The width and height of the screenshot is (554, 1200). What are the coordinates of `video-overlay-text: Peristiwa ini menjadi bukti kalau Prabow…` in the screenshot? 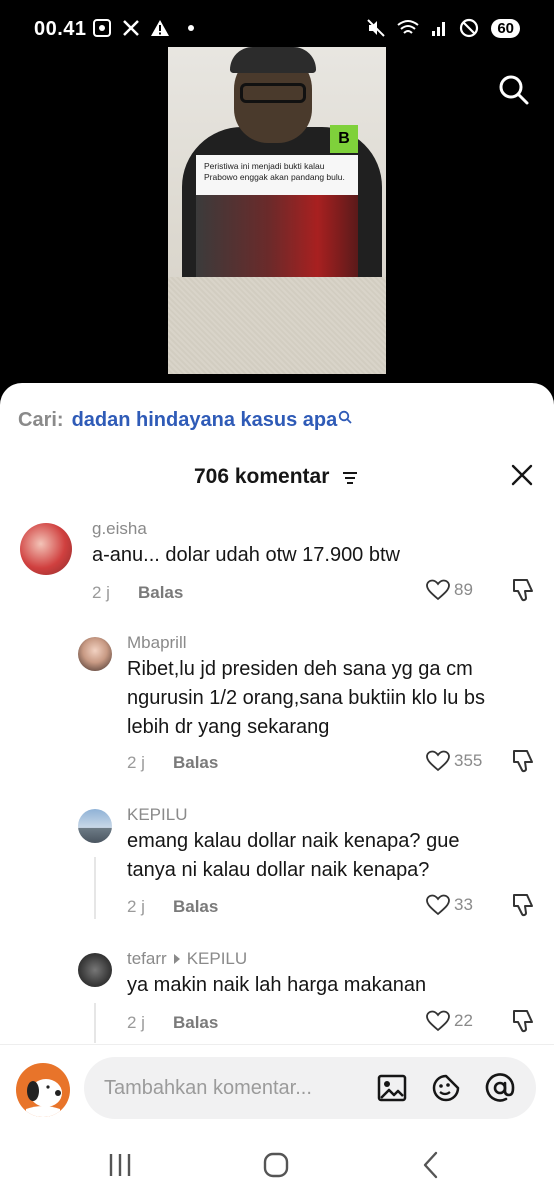 It's located at (274, 172).